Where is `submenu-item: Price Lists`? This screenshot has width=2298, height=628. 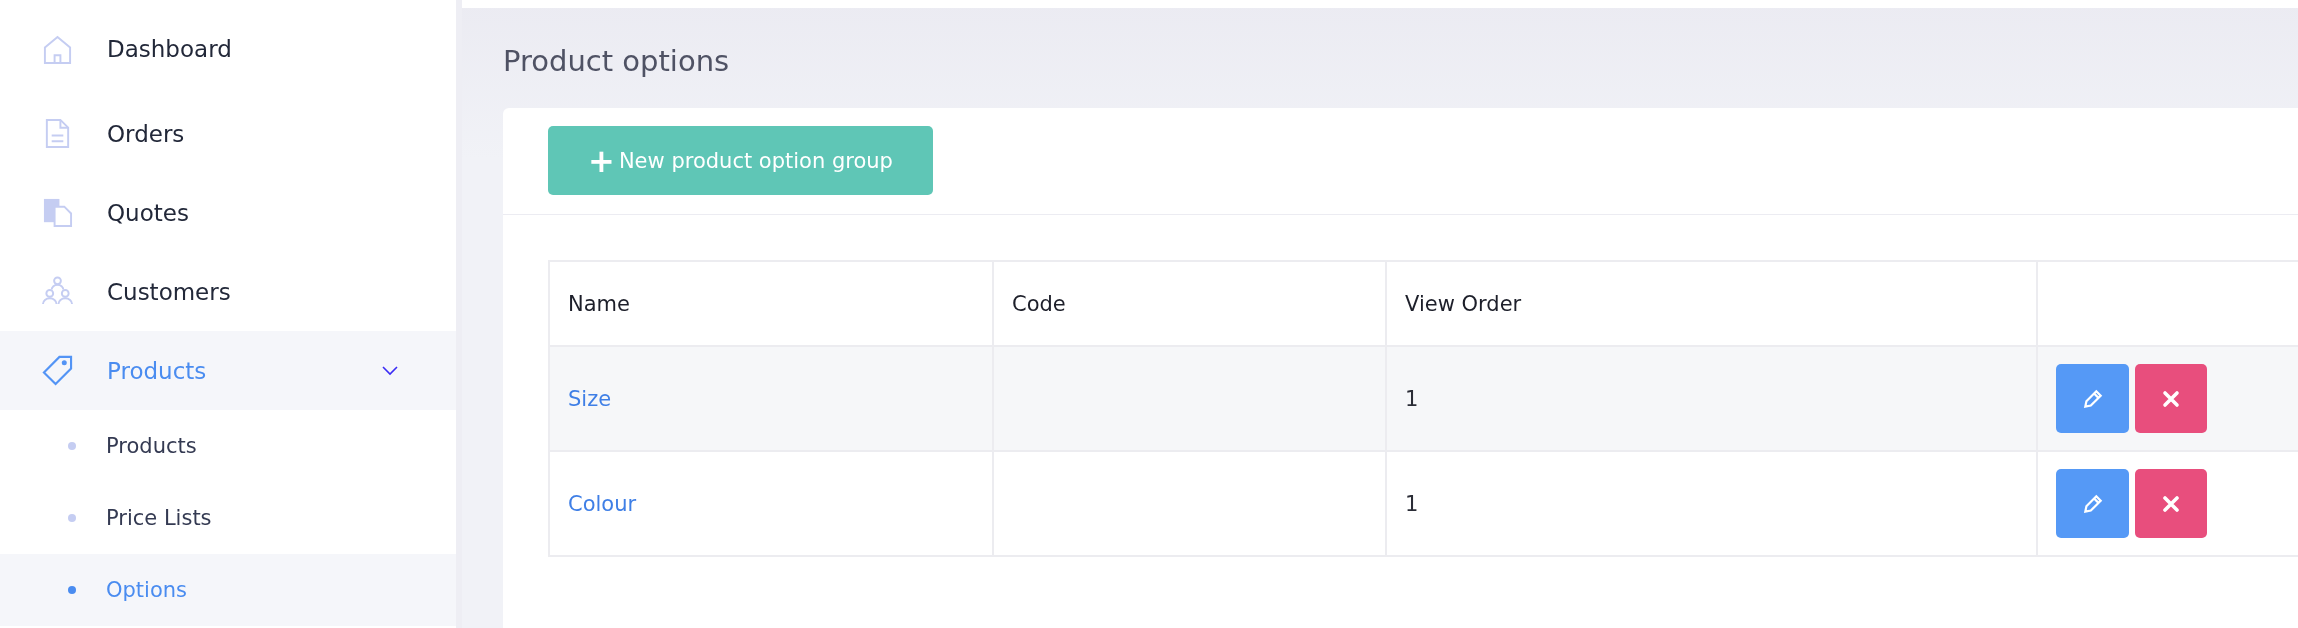
submenu-item: Price Lists is located at coordinates (228, 518).